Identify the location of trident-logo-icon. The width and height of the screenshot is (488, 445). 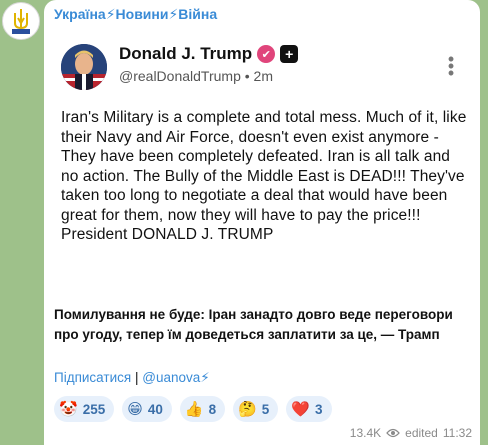
(21, 21).